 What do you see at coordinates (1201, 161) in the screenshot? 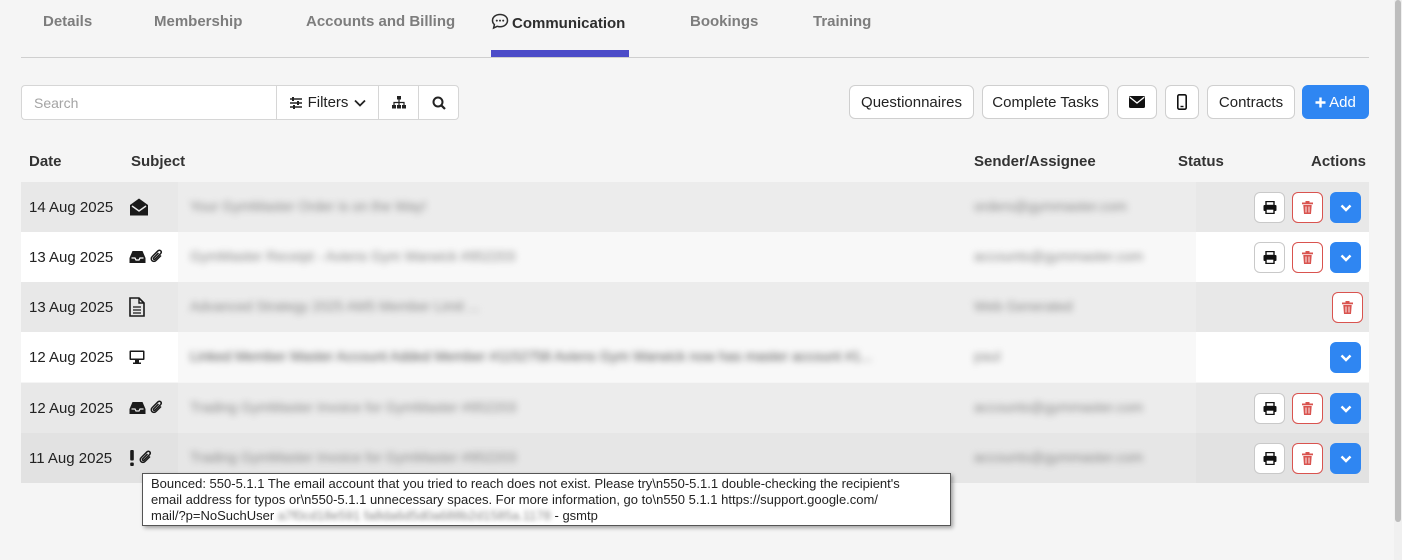
I see `header-status: Status` at bounding box center [1201, 161].